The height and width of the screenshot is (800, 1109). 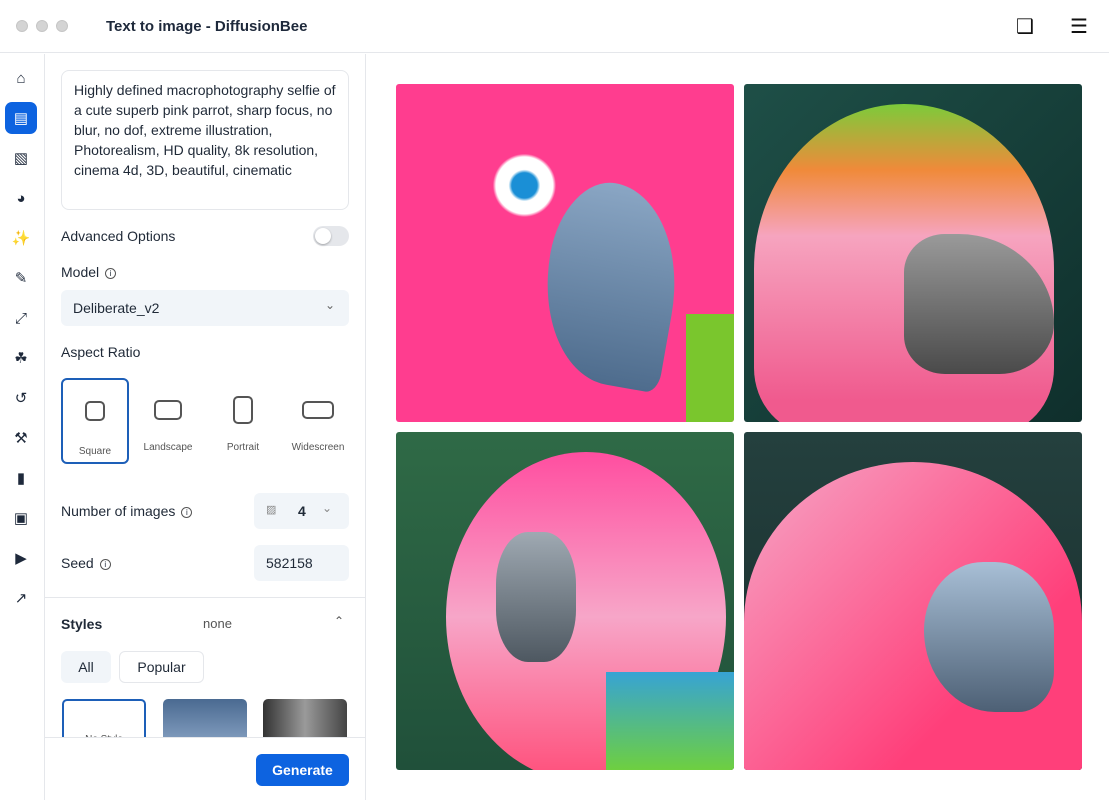 What do you see at coordinates (62, 26) in the screenshot?
I see `zoom-window-button` at bounding box center [62, 26].